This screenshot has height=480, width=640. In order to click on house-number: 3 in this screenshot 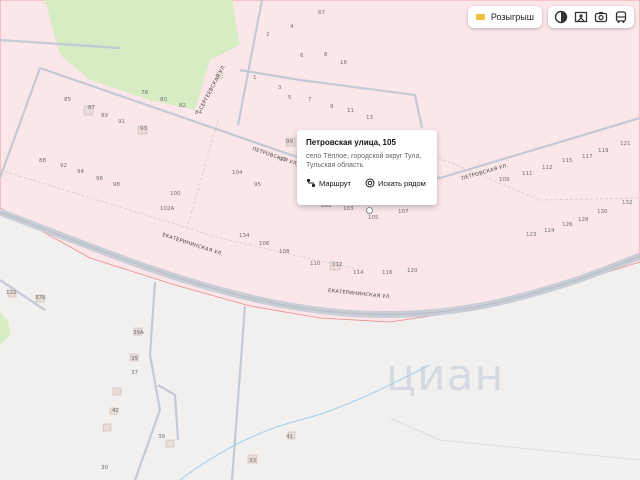, I will do `click(280, 88)`.